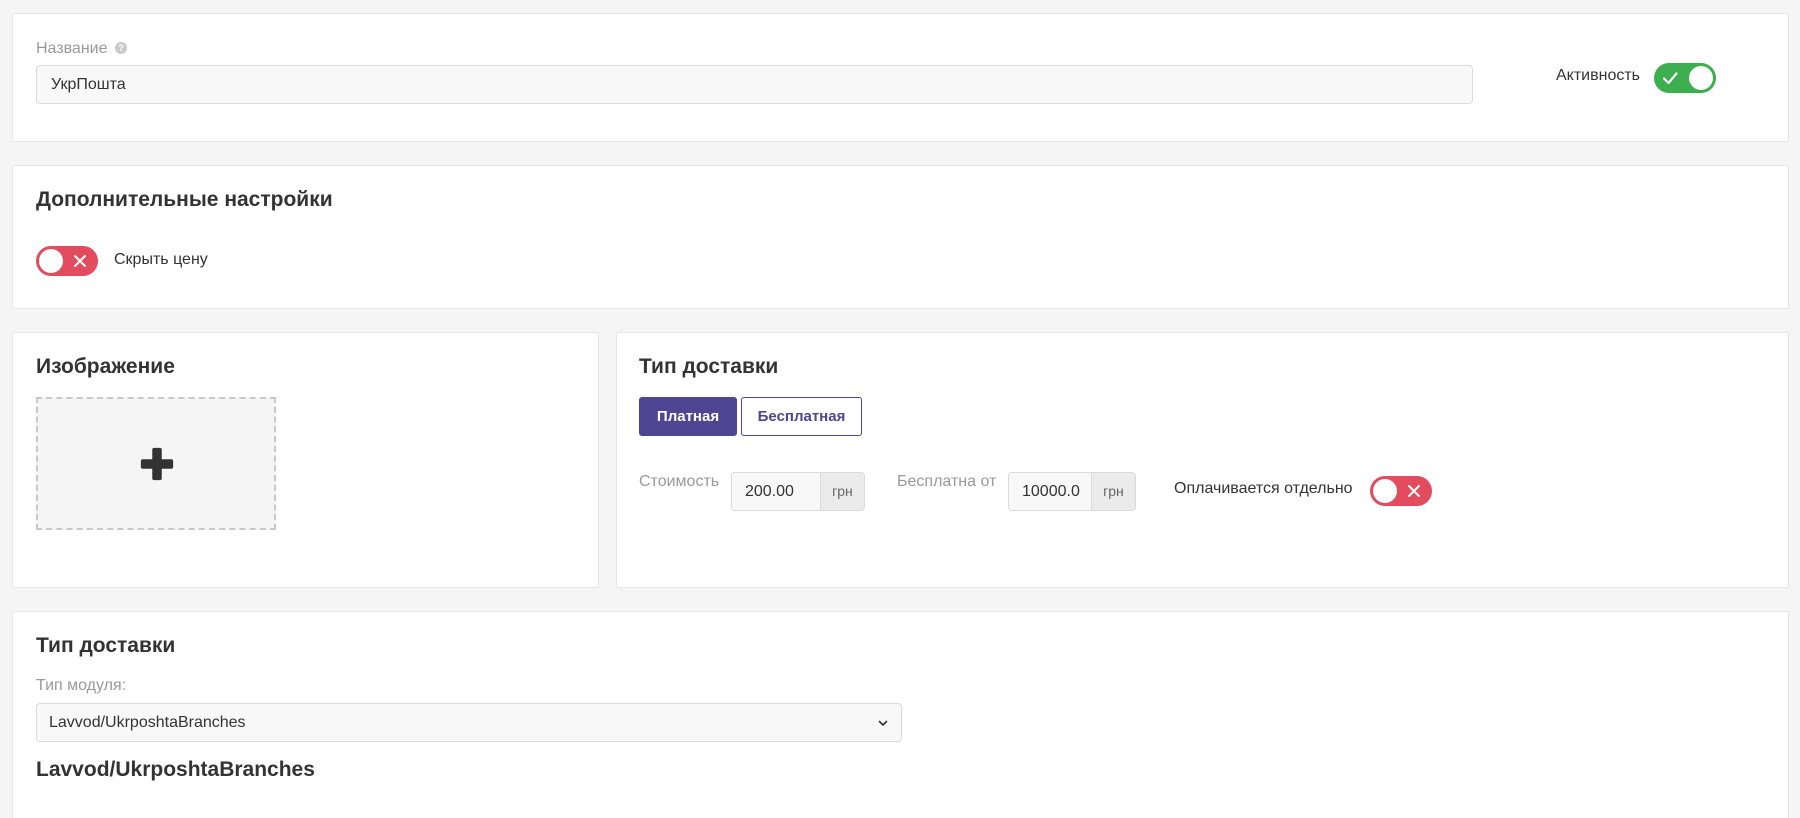 Image resolution: width=1800 pixels, height=818 pixels. Describe the element at coordinates (1263, 488) in the screenshot. I see `separate-payment-label: Оплачивается отдельно` at that location.